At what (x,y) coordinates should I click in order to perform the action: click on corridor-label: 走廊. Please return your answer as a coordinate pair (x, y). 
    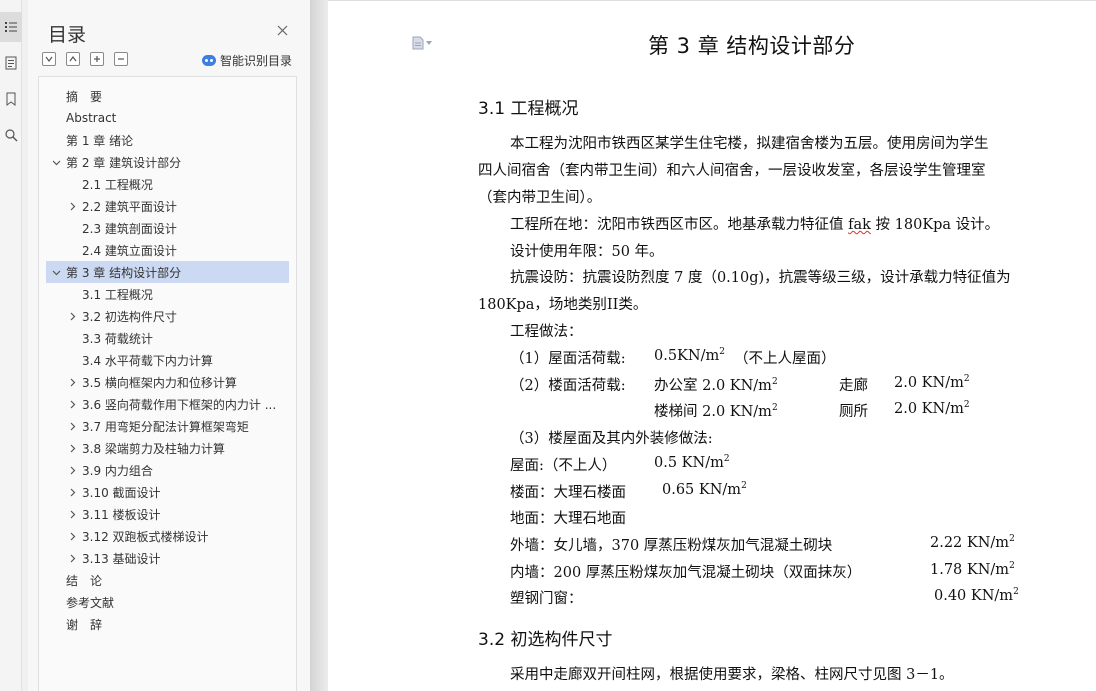
    Looking at the image, I should click on (853, 386).